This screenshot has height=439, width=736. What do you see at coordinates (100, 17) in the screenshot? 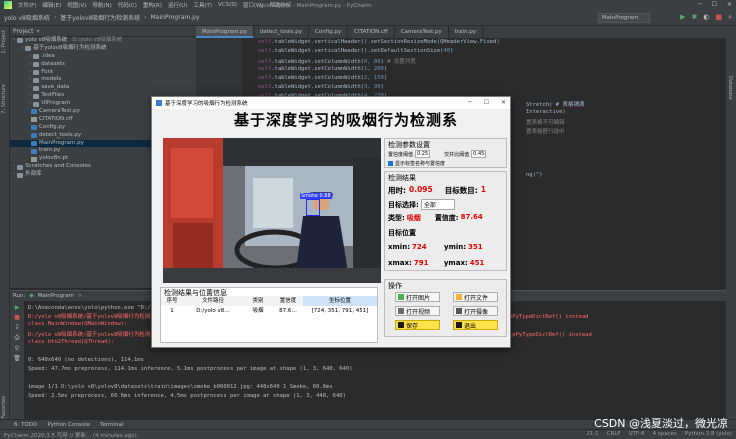
I see `breadcrumb-folder: 基于yolov8吸烟行为检测系统` at bounding box center [100, 17].